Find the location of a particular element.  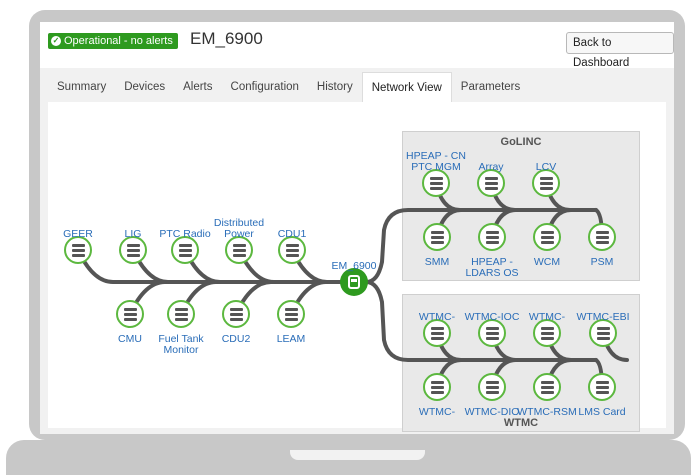

device-label-wtmc-dio: WTMC-DIO is located at coordinates (492, 412).